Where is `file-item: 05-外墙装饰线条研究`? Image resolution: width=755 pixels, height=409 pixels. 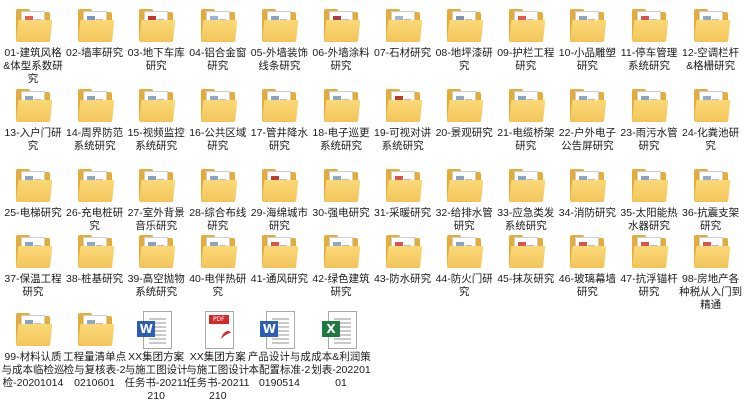
file-item: 05-外墙装饰线条研究 is located at coordinates (279, 39).